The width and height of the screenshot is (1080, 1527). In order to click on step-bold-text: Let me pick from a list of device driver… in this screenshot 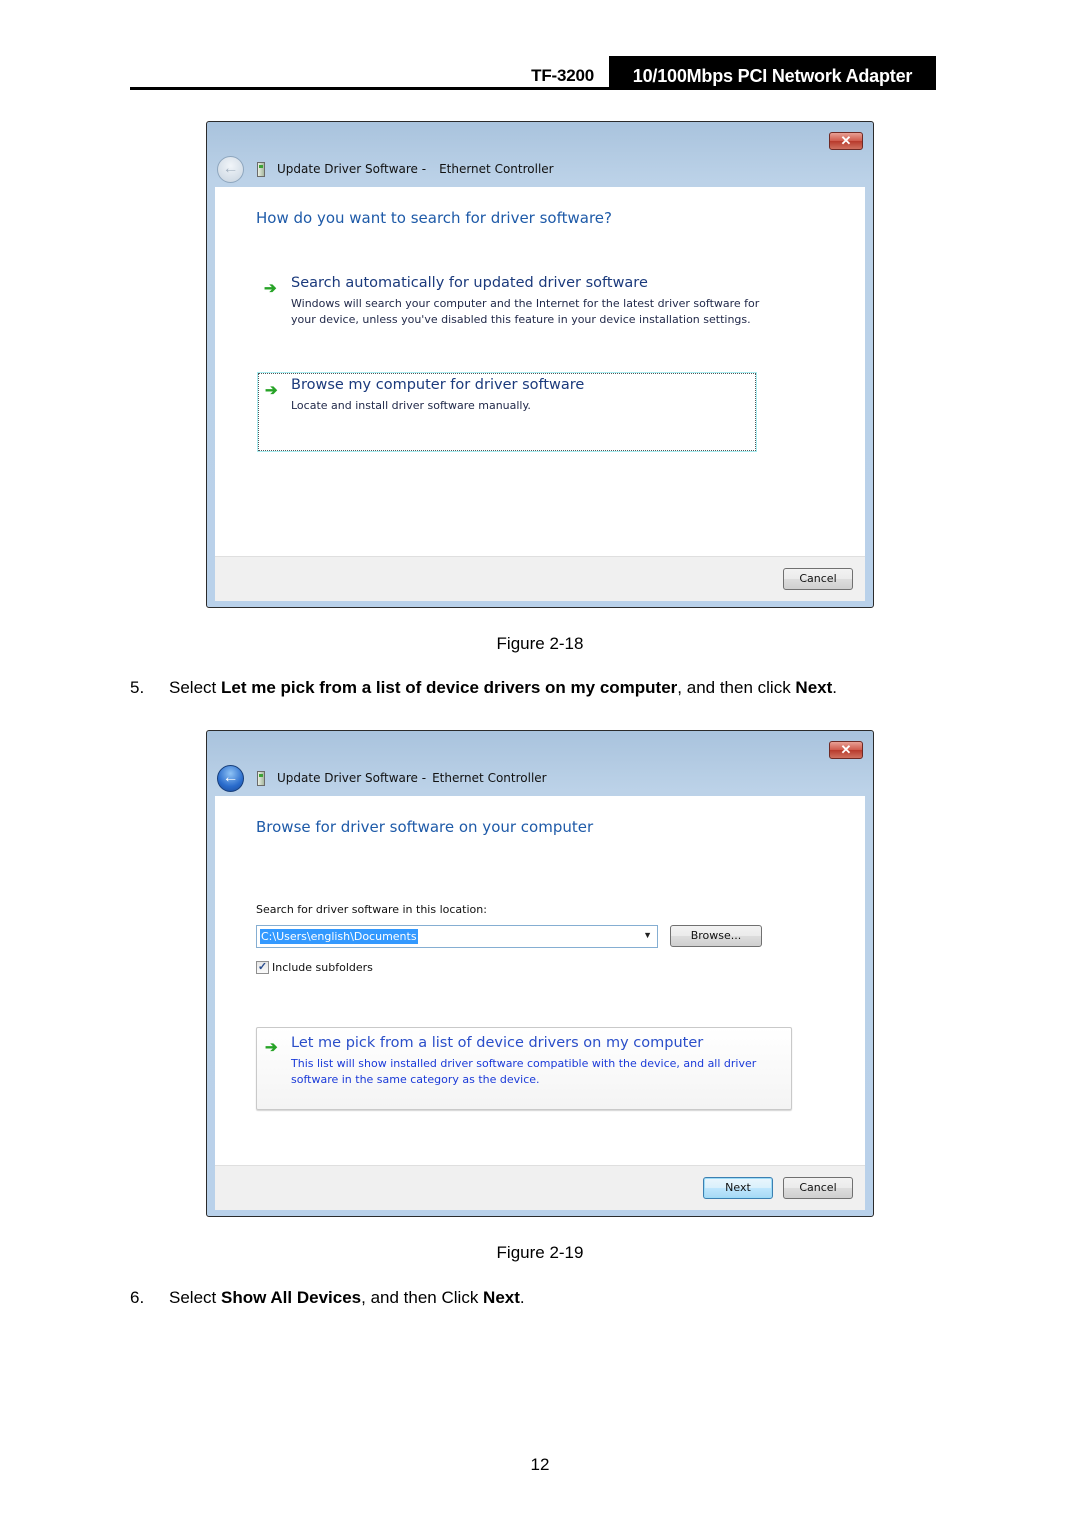, I will do `click(449, 687)`.